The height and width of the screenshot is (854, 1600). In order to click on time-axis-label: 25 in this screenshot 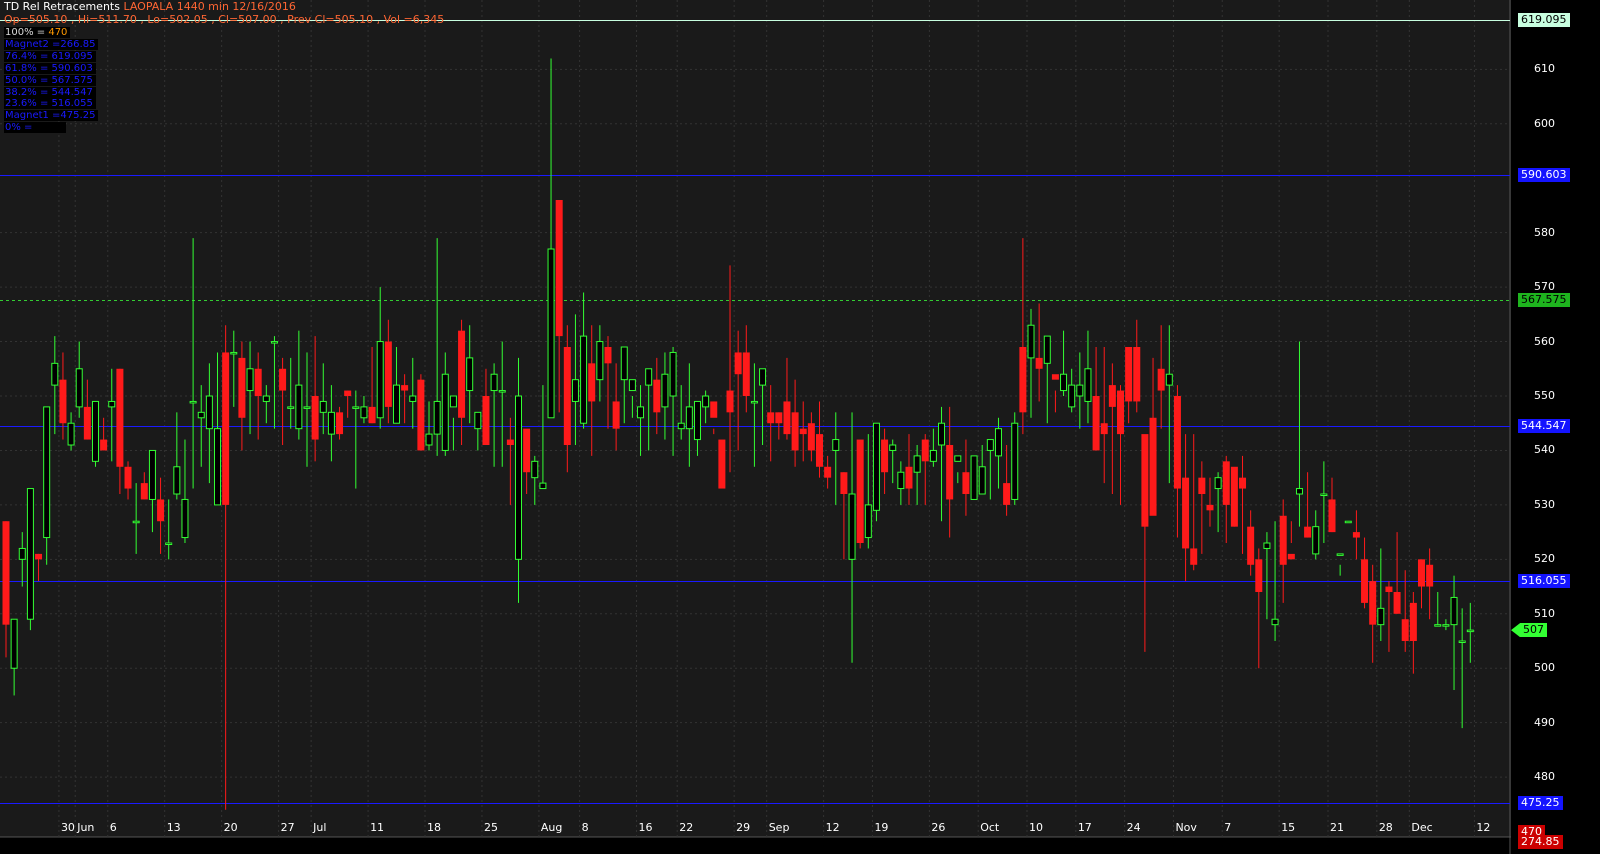, I will do `click(490, 827)`.